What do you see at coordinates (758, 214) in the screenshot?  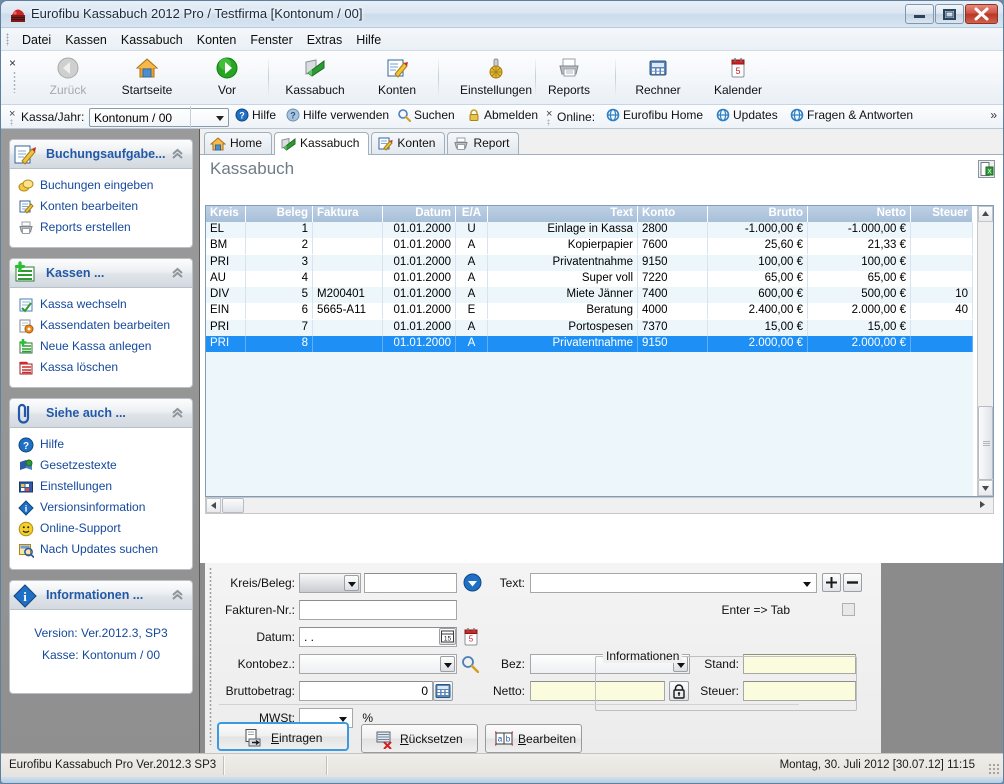 I see `grid-header-brutto: Brutto` at bounding box center [758, 214].